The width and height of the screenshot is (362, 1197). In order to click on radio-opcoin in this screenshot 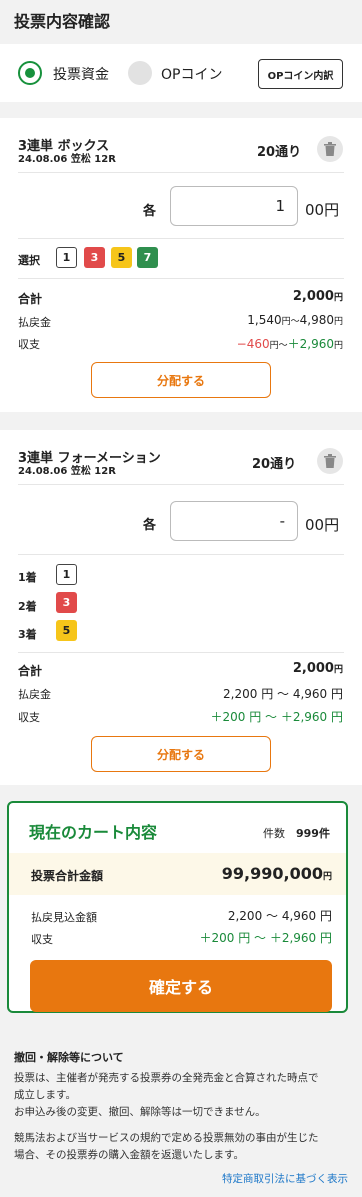, I will do `click(140, 73)`.